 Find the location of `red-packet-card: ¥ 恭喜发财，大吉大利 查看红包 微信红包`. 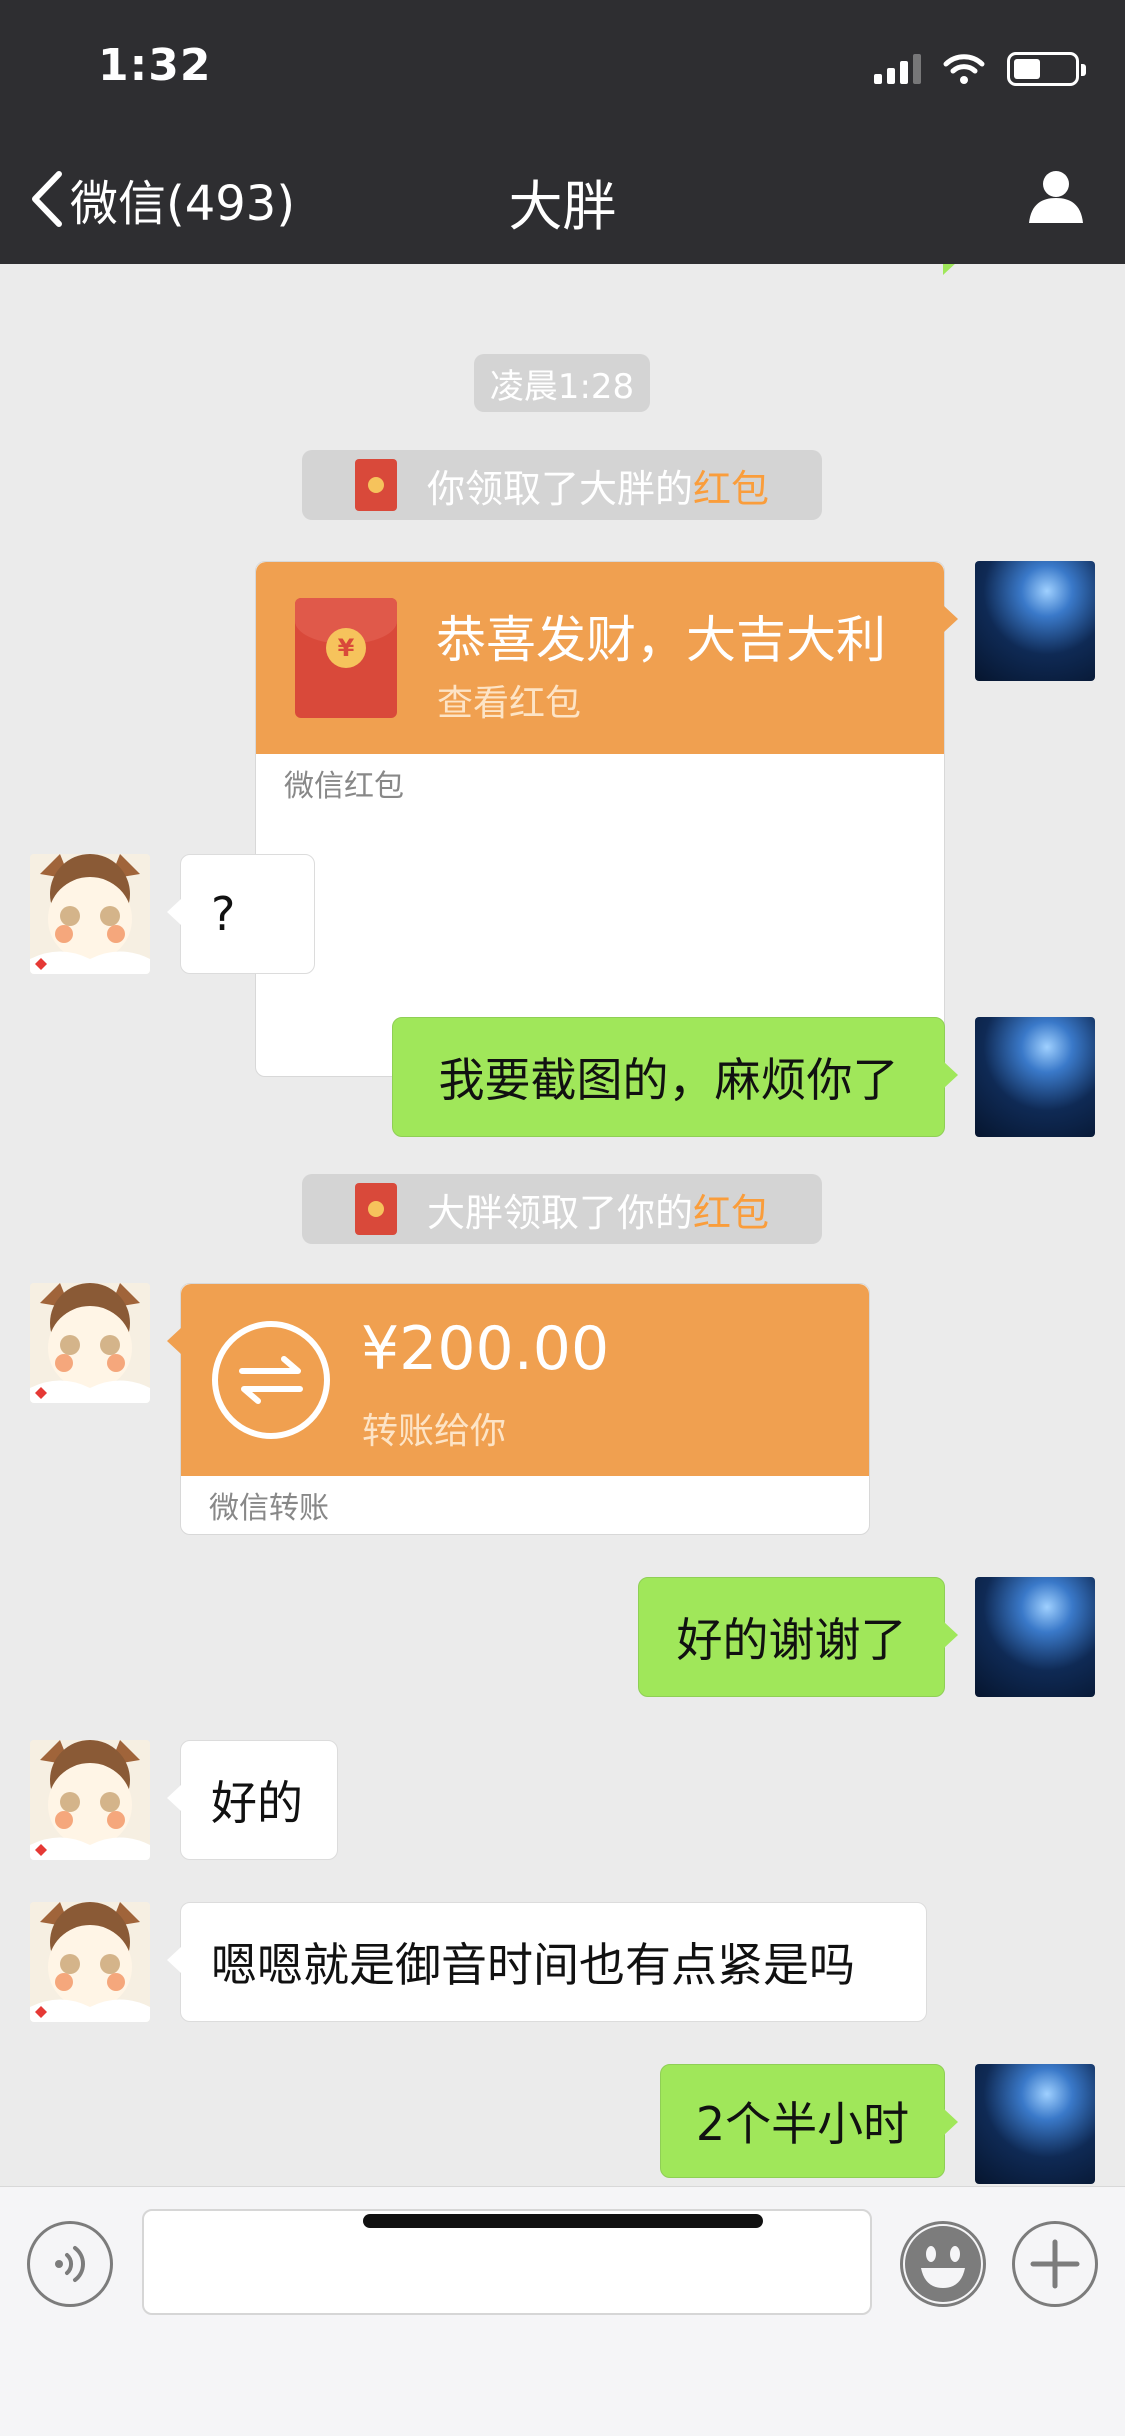

red-packet-card: ¥ 恭喜发财，大吉大利 查看红包 微信红包 is located at coordinates (606, 819).